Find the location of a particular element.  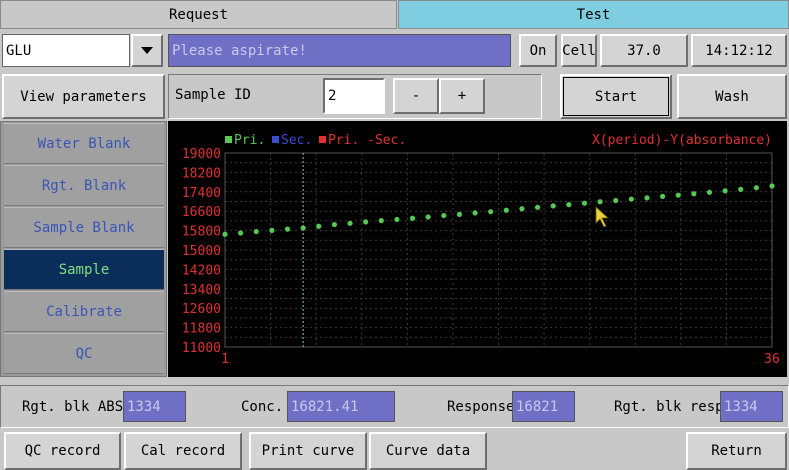

sample-id-panel: Sample ID 2 - + is located at coordinates (355, 96).